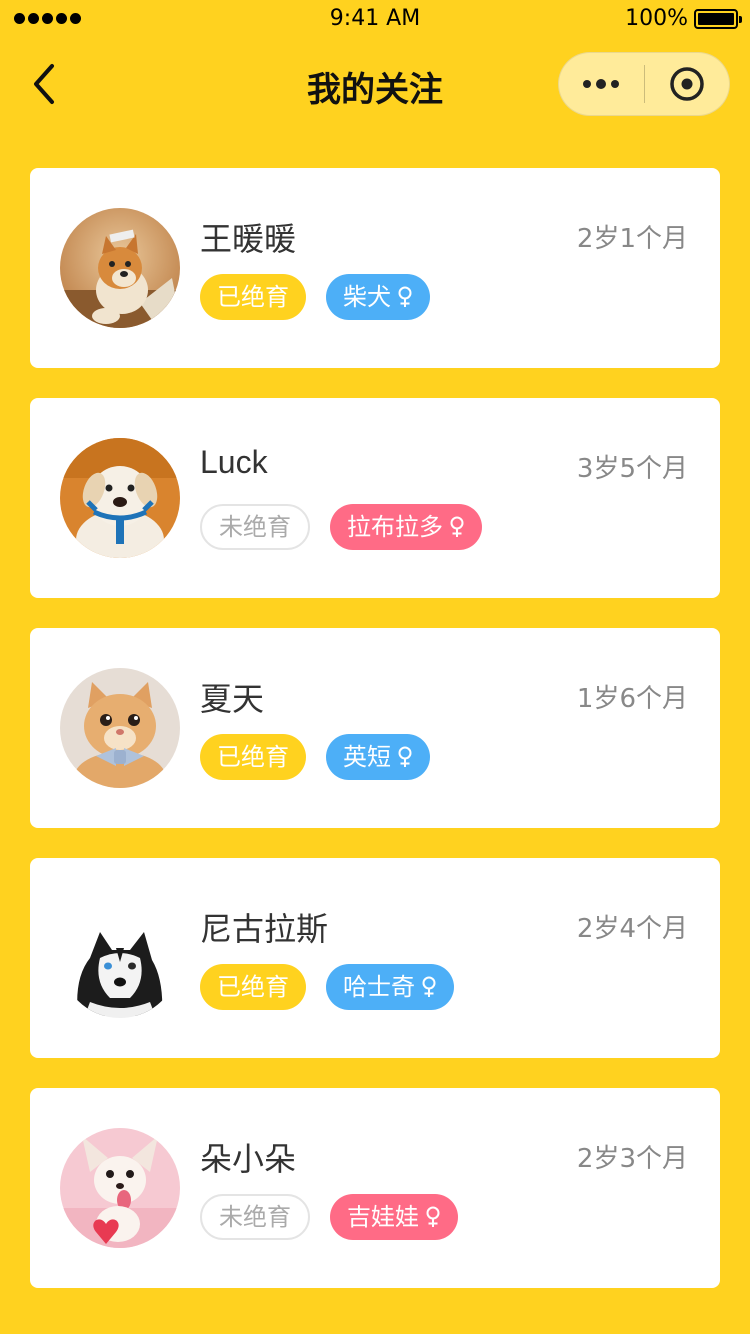  What do you see at coordinates (248, 239) in the screenshot?
I see `pet-name: 王暖暖` at bounding box center [248, 239].